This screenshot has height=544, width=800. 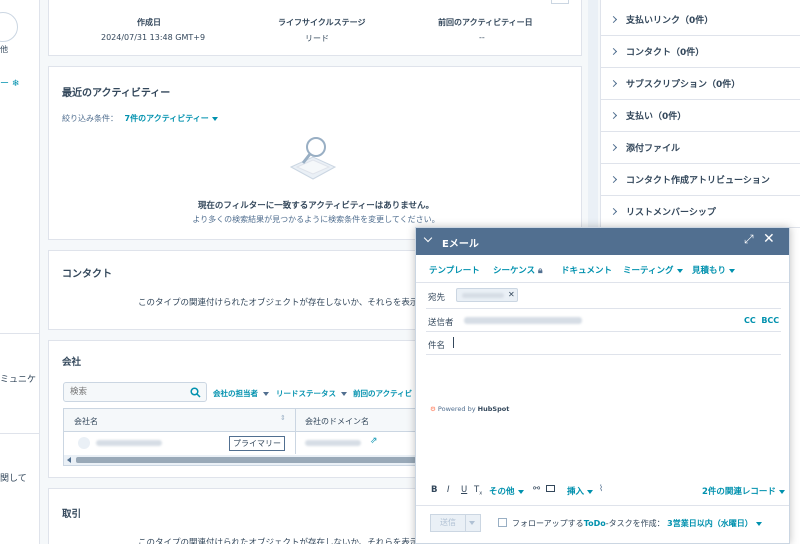 I want to click on more-format-button: その他, so click(x=506, y=491).